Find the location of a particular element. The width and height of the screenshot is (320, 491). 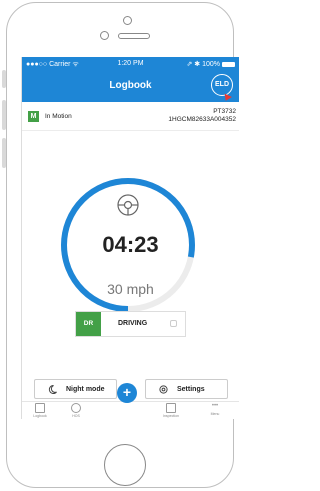

earpiece-speaker is located at coordinates (134, 36).